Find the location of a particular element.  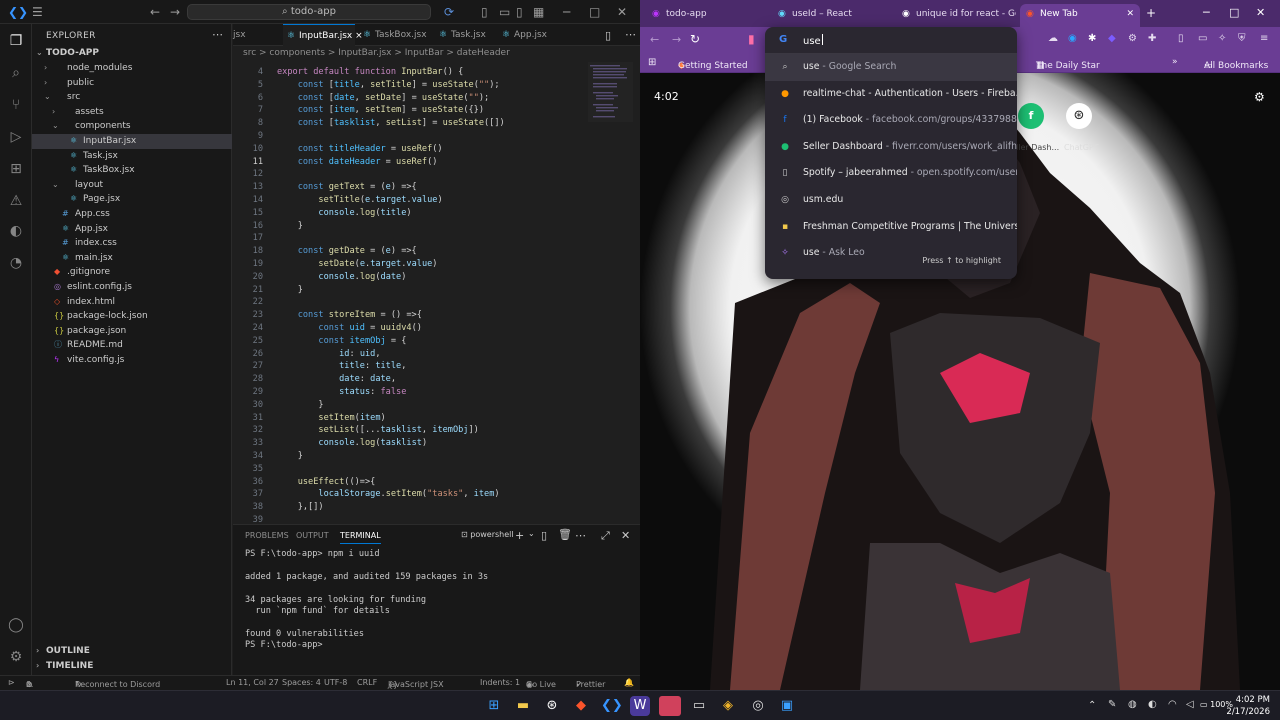

run-debug-icon: ▷ is located at coordinates (16, 137).